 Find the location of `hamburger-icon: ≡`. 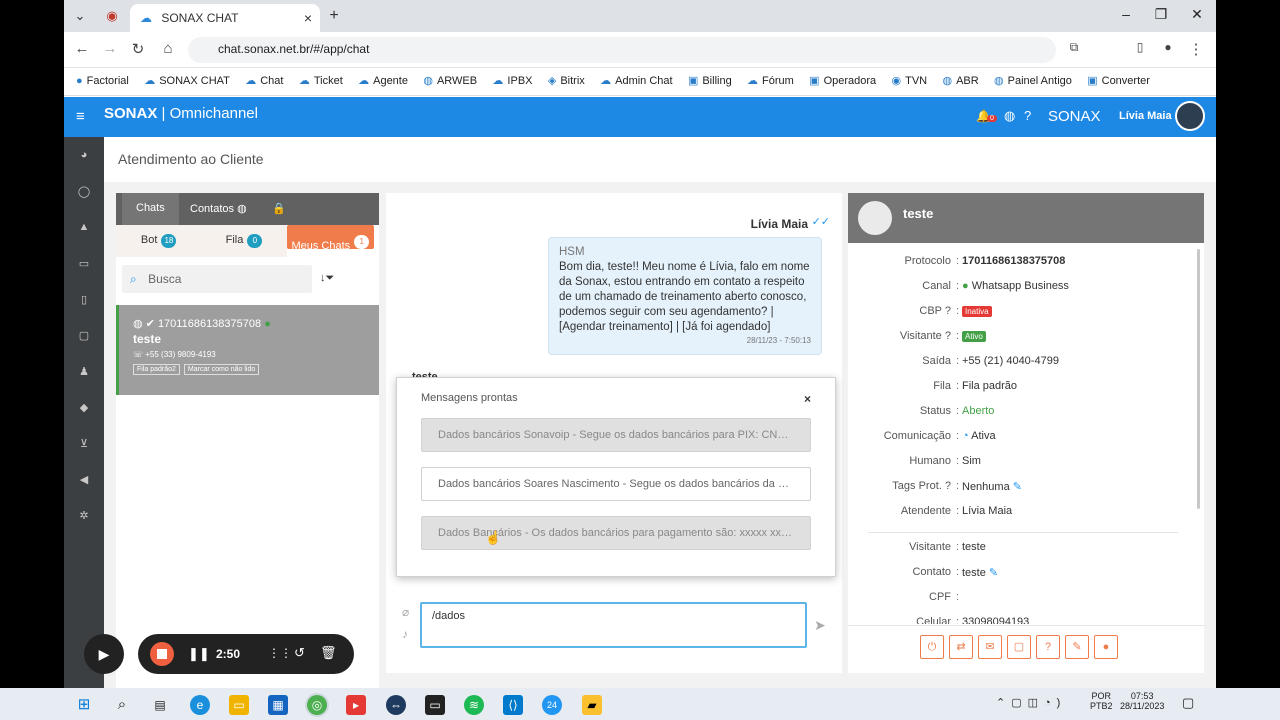

hamburger-icon: ≡ is located at coordinates (80, 116).